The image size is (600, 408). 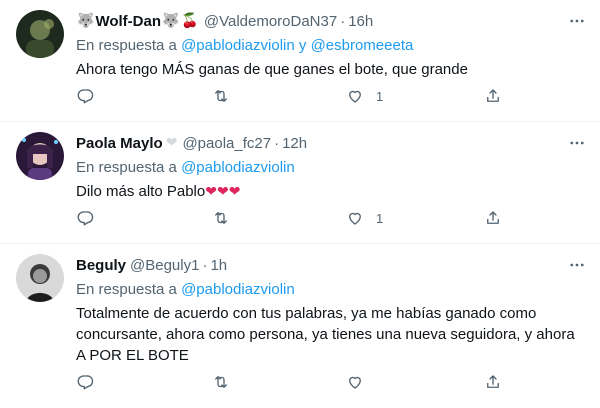 I want to click on timestamp: 16h, so click(x=360, y=21).